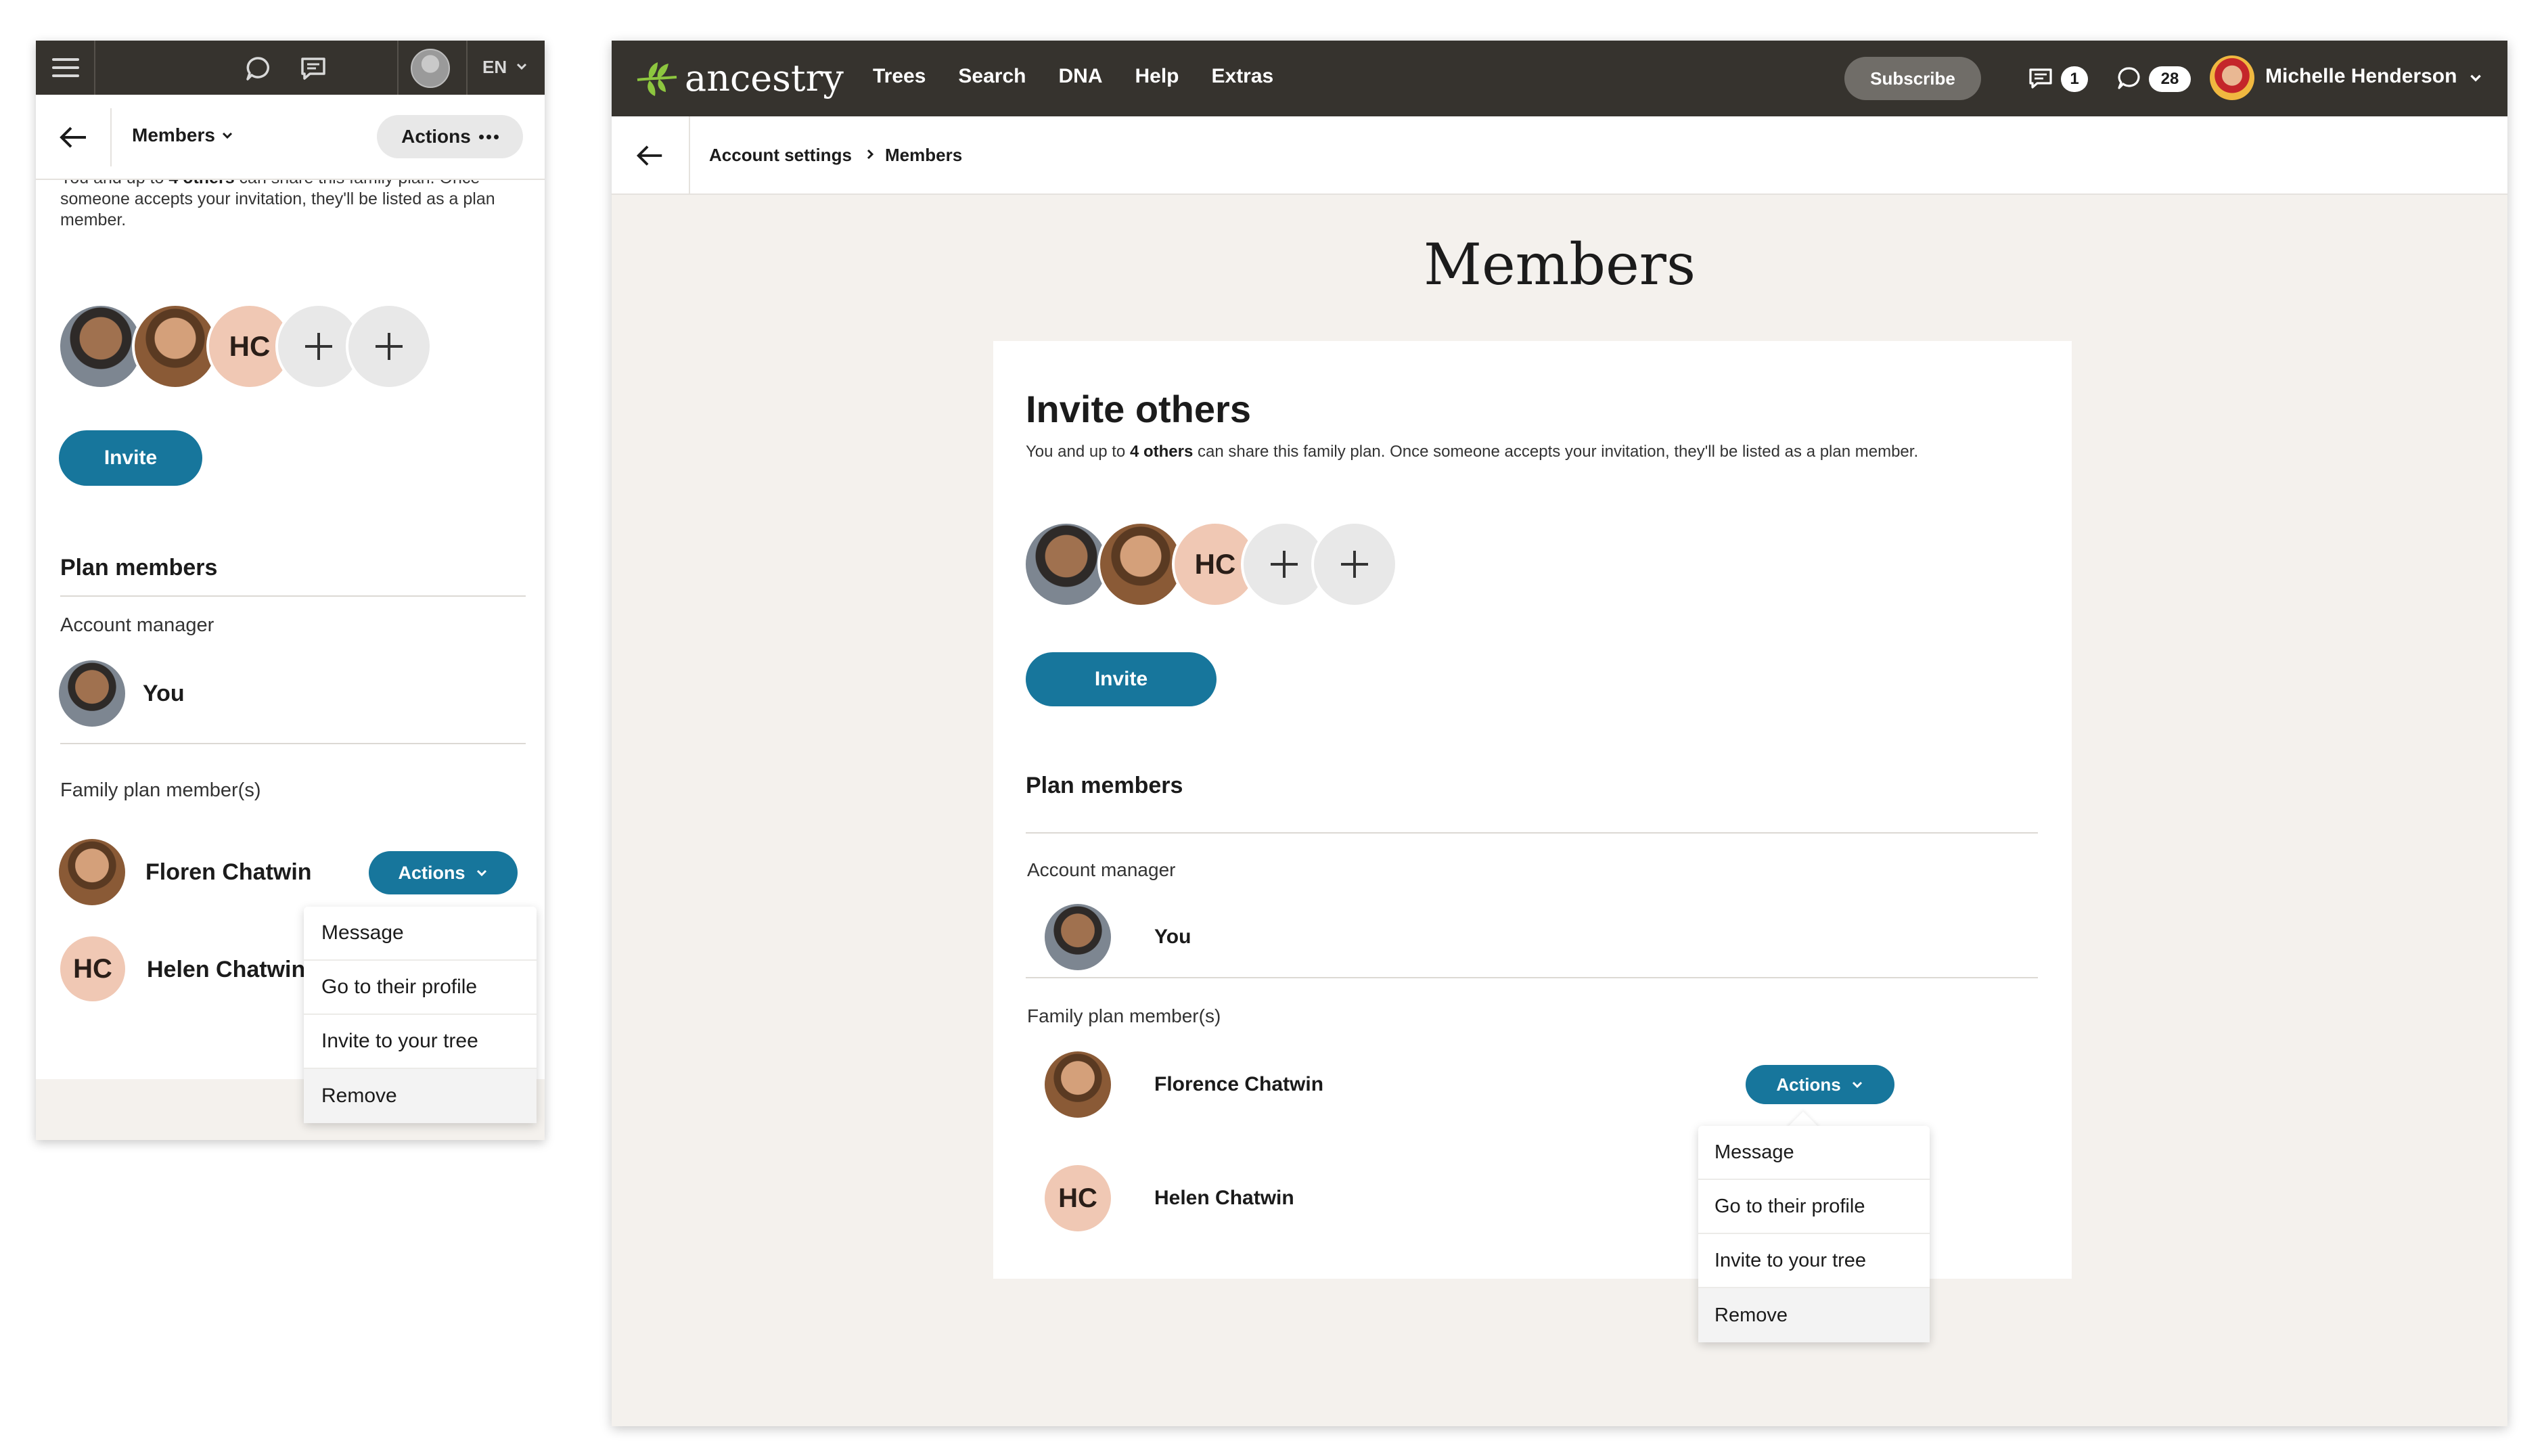 The height and width of the screenshot is (1456, 2544). What do you see at coordinates (1239, 1084) in the screenshot?
I see `member-name: Florence Chatwin` at bounding box center [1239, 1084].